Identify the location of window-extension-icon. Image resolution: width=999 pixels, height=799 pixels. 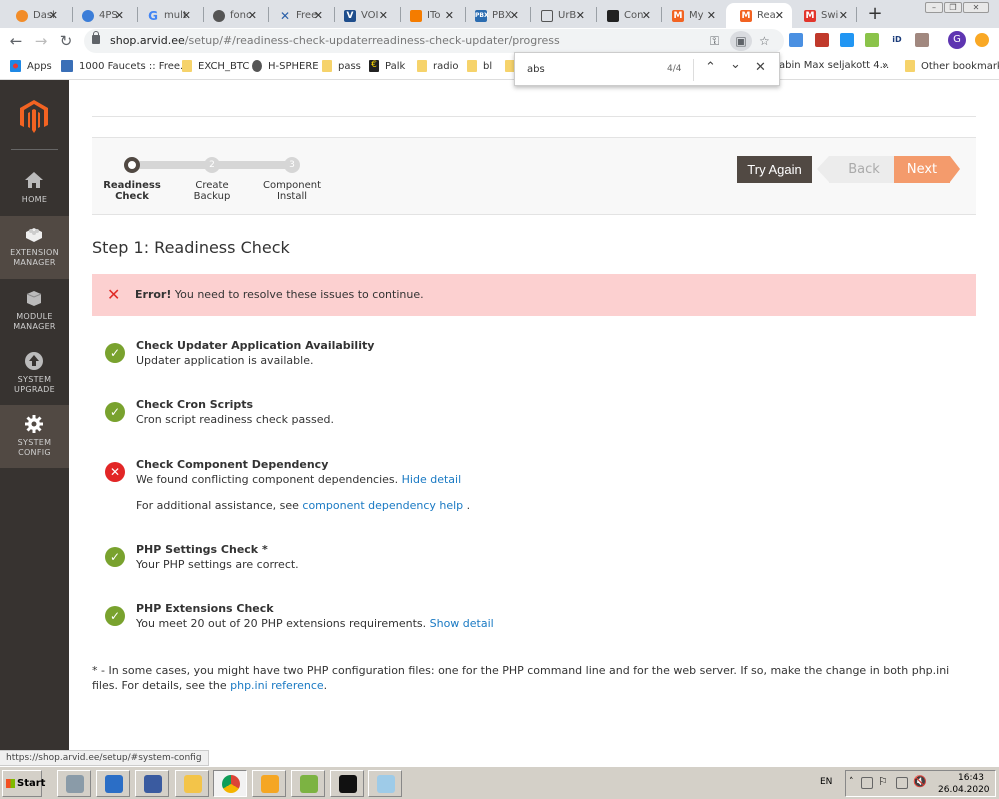
(847, 40).